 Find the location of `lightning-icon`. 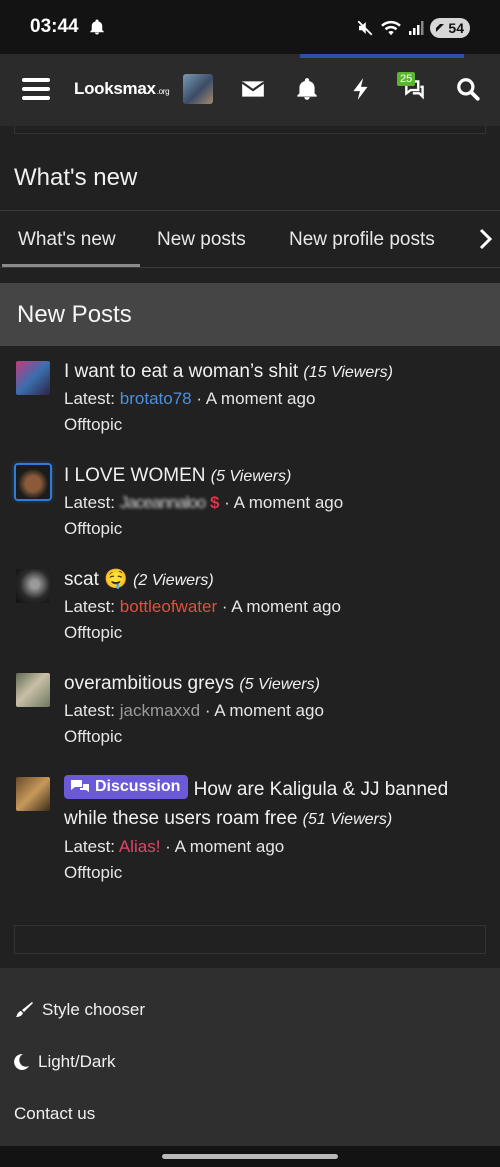

lightning-icon is located at coordinates (361, 89).